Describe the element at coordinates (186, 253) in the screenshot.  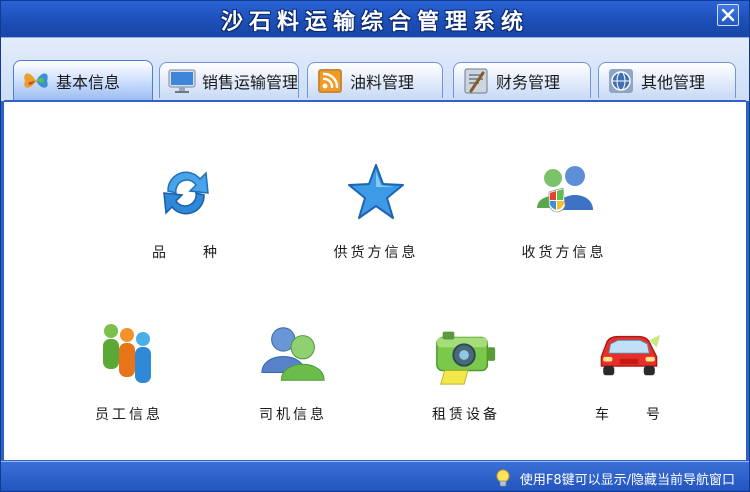
I see `nav-item-label: 品 种` at that location.